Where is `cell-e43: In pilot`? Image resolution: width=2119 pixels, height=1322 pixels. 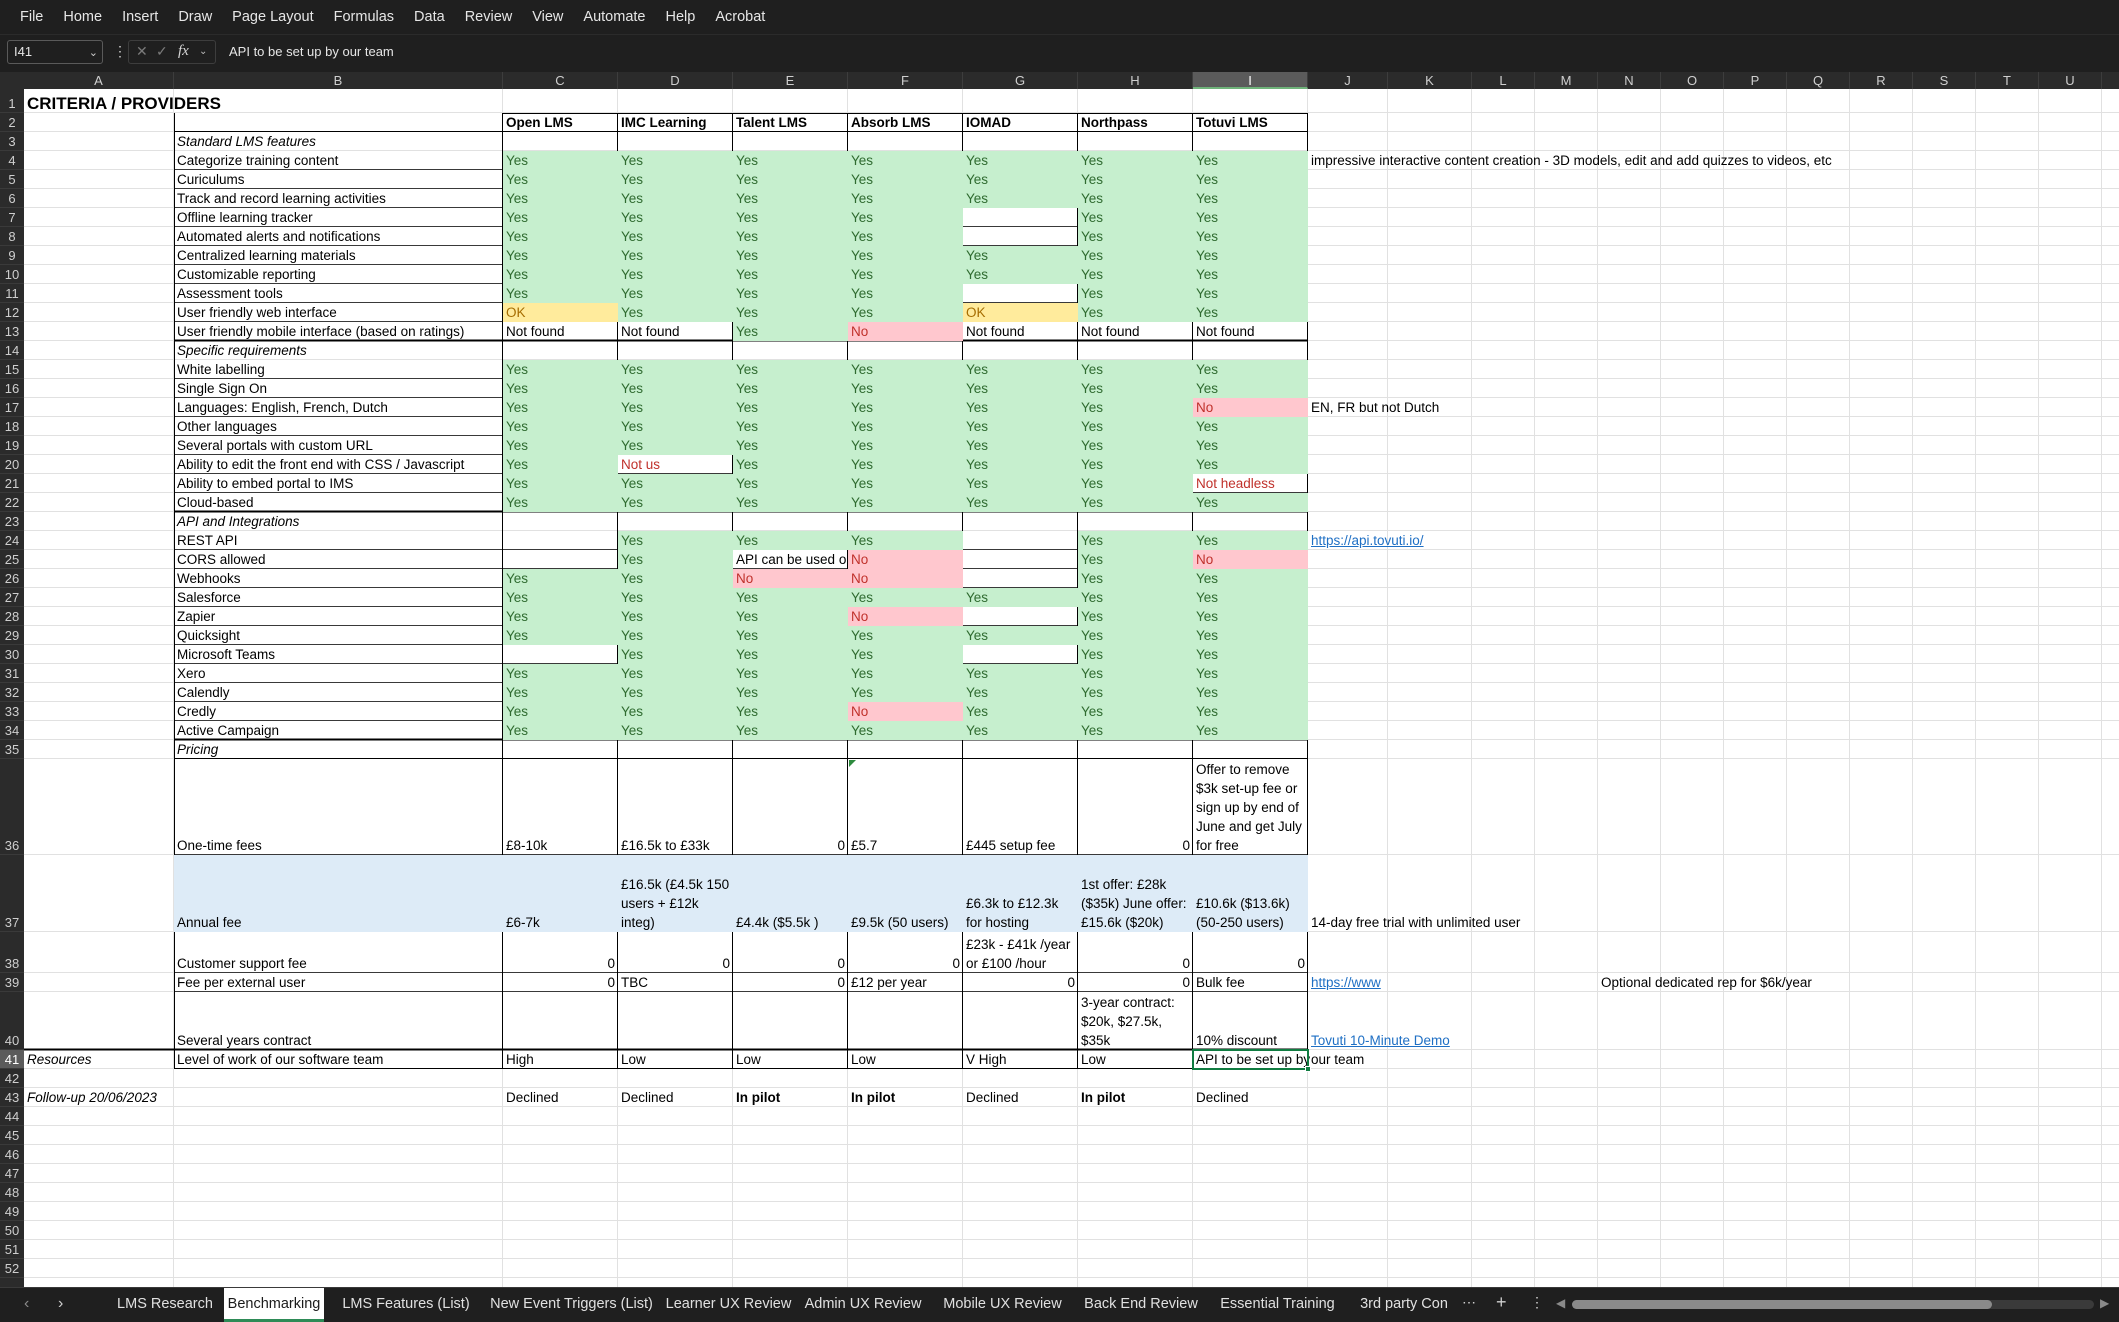 cell-e43: In pilot is located at coordinates (790, 1097).